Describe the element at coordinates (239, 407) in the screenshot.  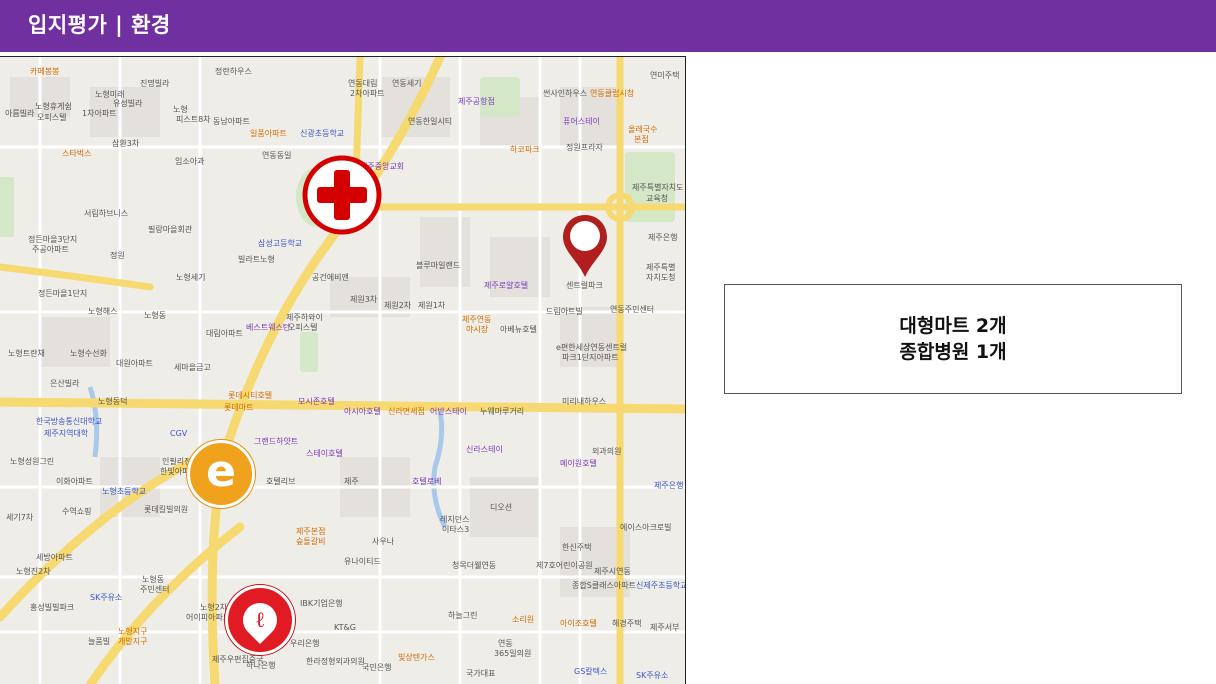
I see `map-label: 롯데마트` at that location.